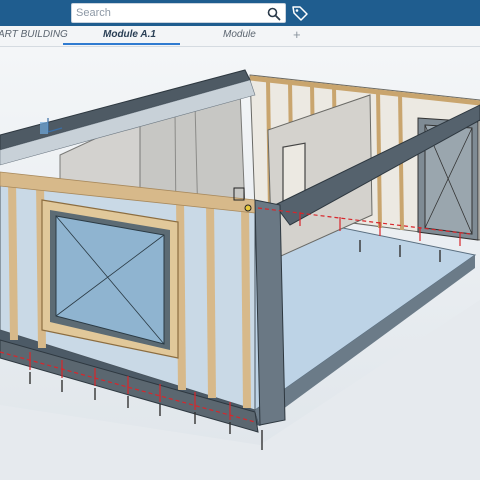  I want to click on window, so click(110, 279).